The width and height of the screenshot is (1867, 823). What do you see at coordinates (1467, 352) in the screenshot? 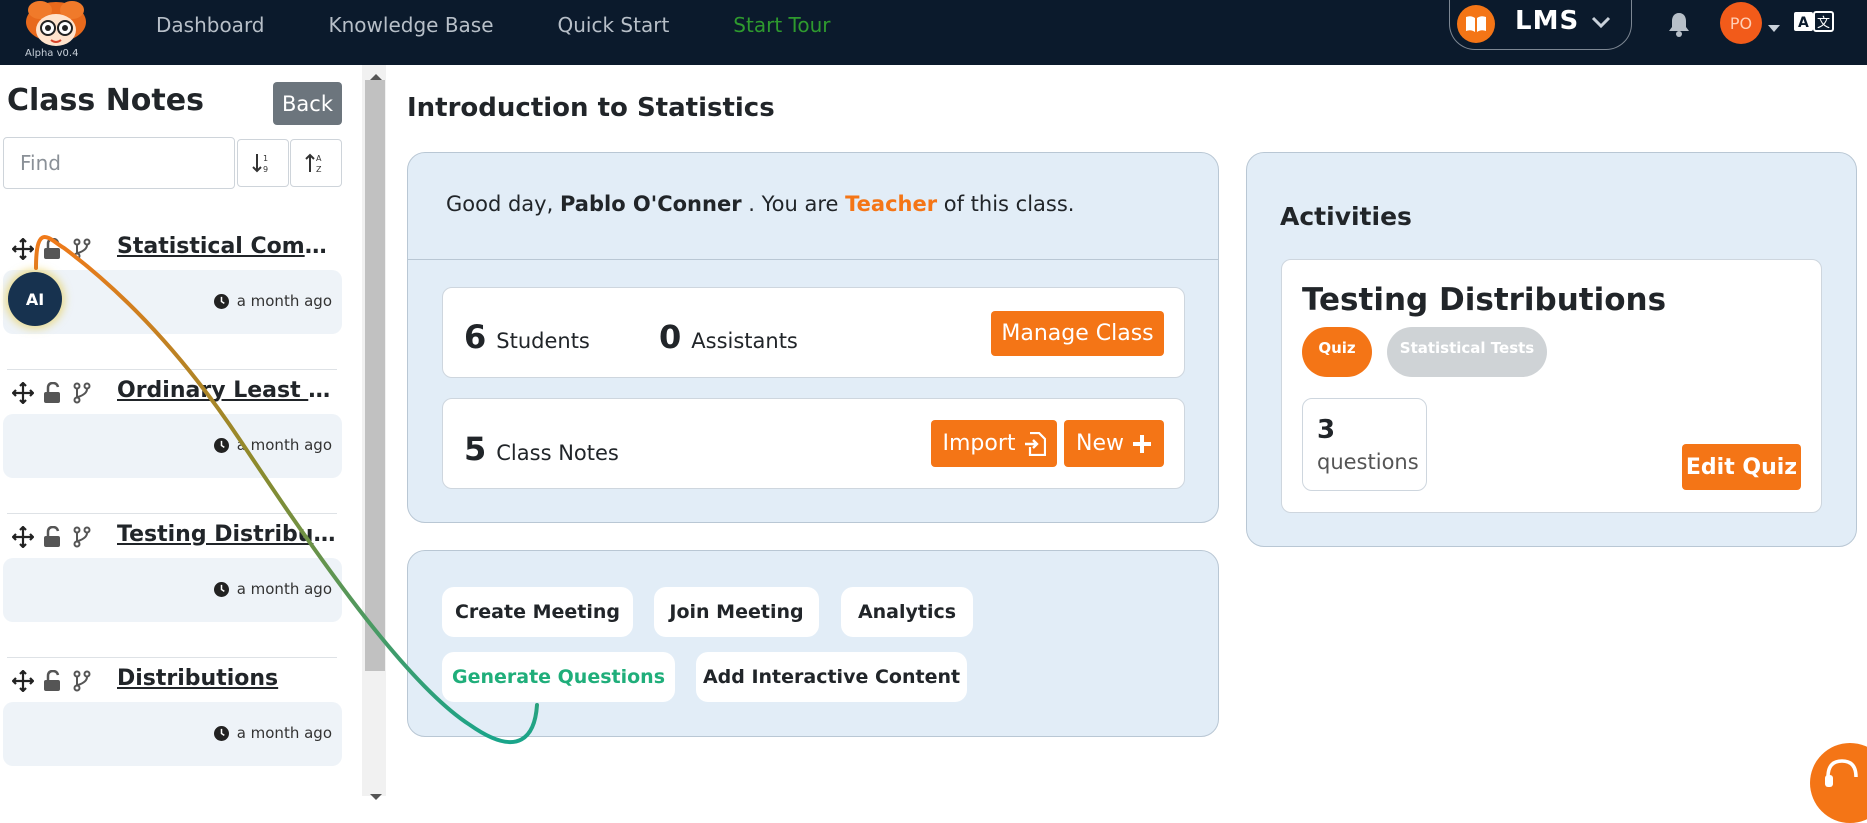
I see `topic-tag-badge: Statistical Tests` at bounding box center [1467, 352].